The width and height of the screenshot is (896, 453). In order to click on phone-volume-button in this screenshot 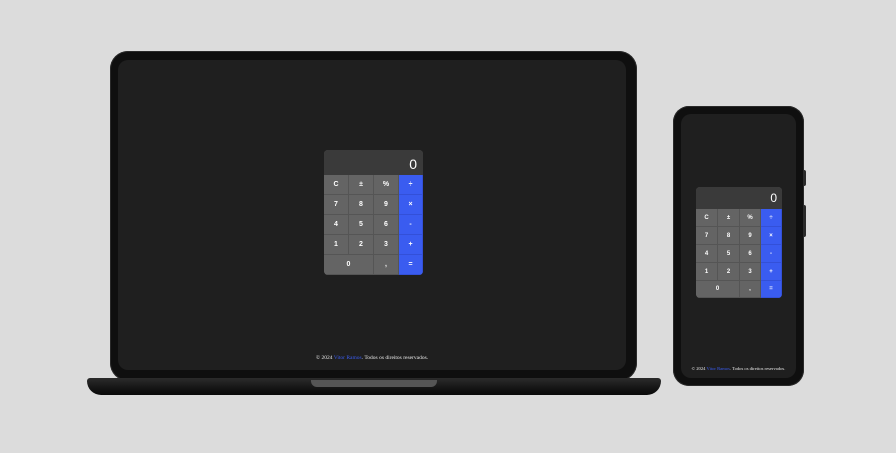, I will do `click(804, 221)`.